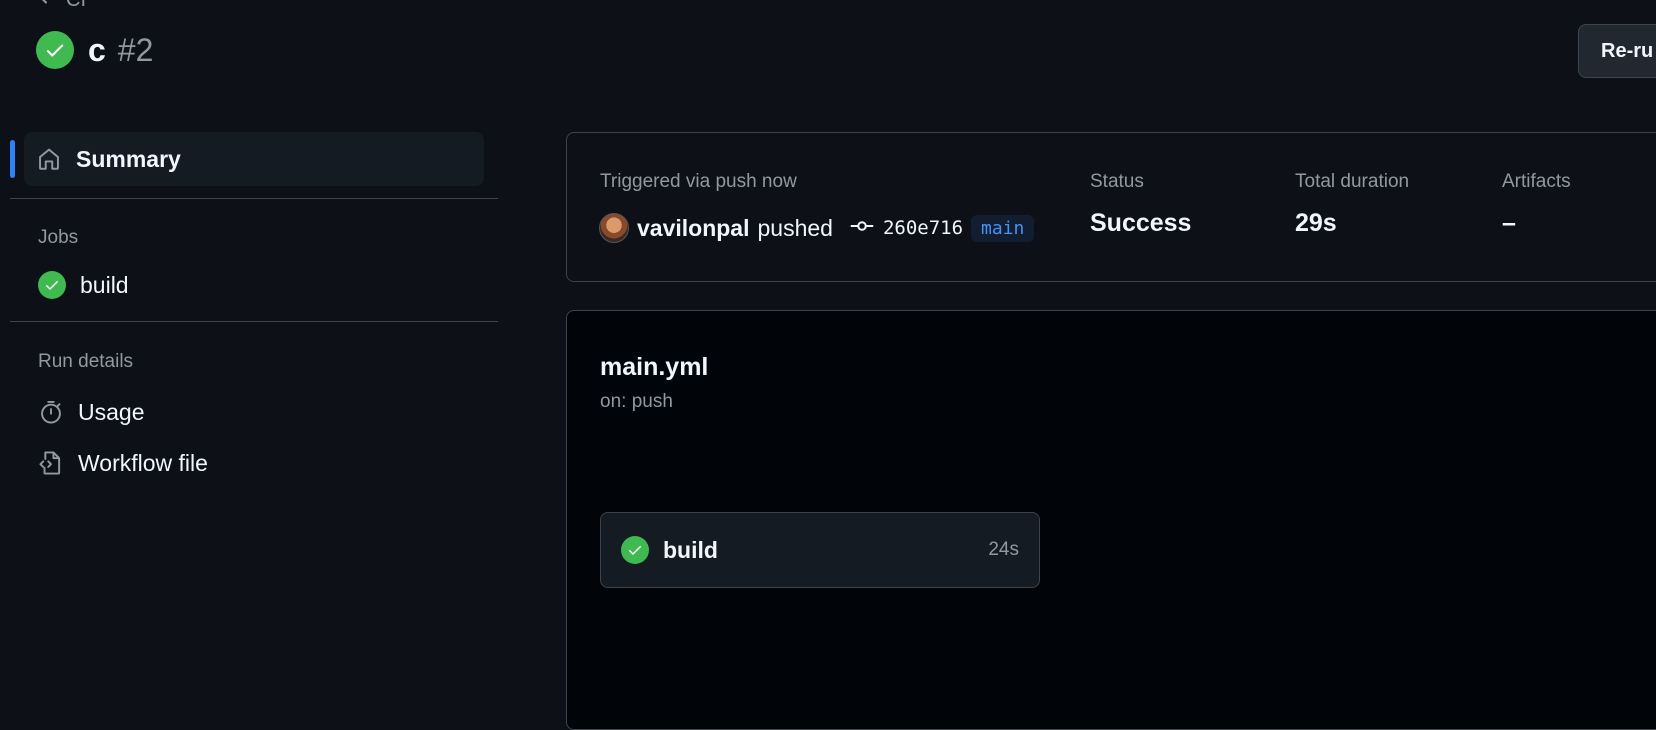 This screenshot has height=730, width=1656. Describe the element at coordinates (795, 227) in the screenshot. I see `action-text: pushed` at that location.